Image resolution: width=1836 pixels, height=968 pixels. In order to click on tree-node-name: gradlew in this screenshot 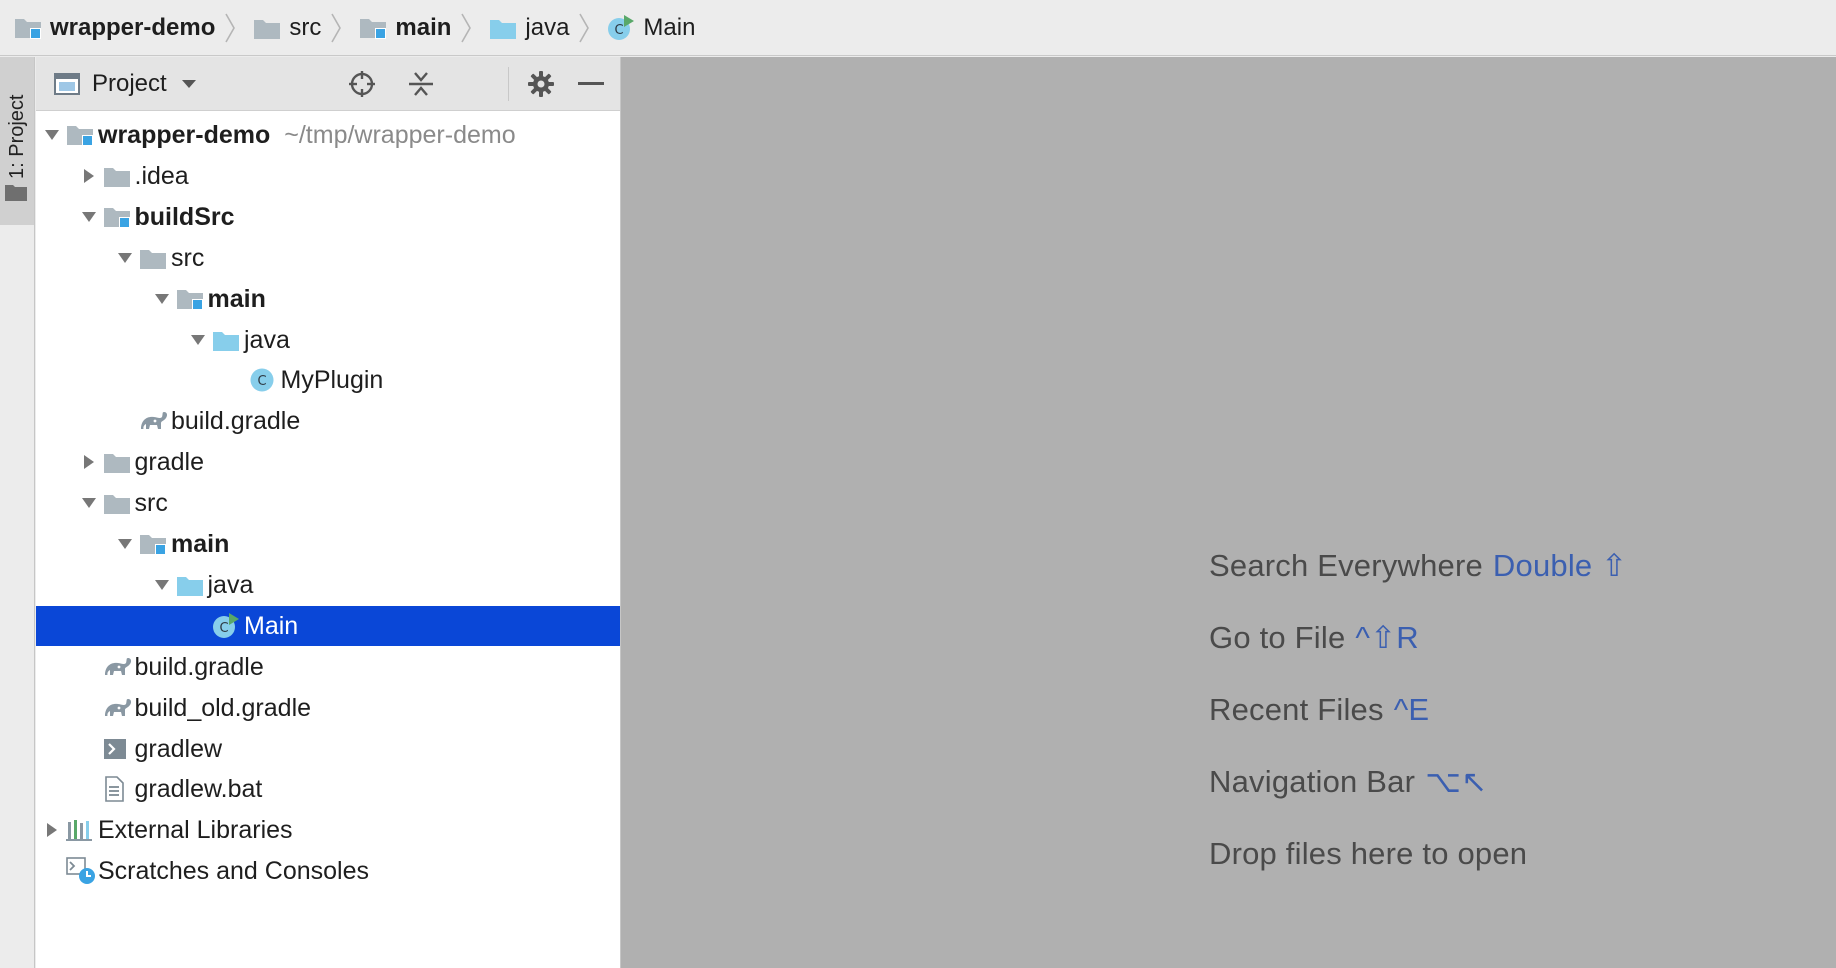, I will do `click(178, 748)`.